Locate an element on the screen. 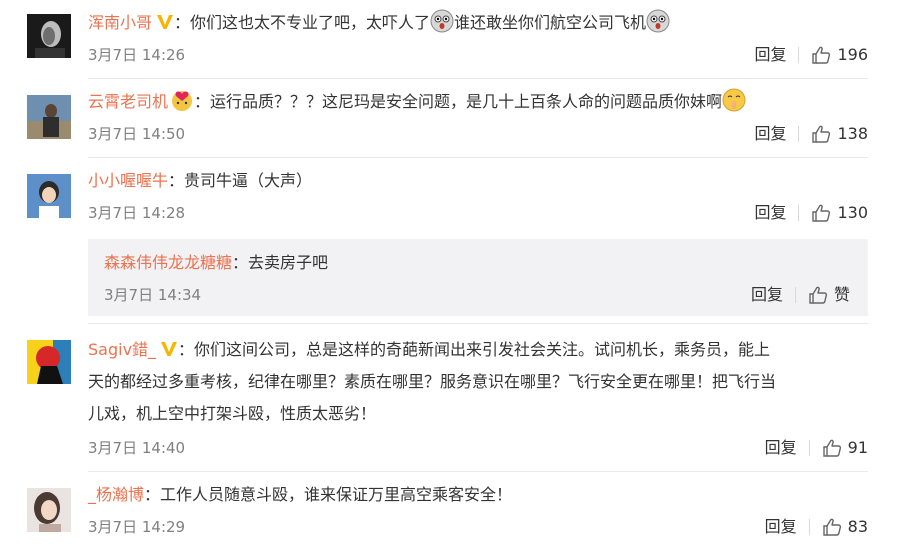 The width and height of the screenshot is (898, 546). username-link: 森森伟伟龙龙糖糖 is located at coordinates (168, 262).